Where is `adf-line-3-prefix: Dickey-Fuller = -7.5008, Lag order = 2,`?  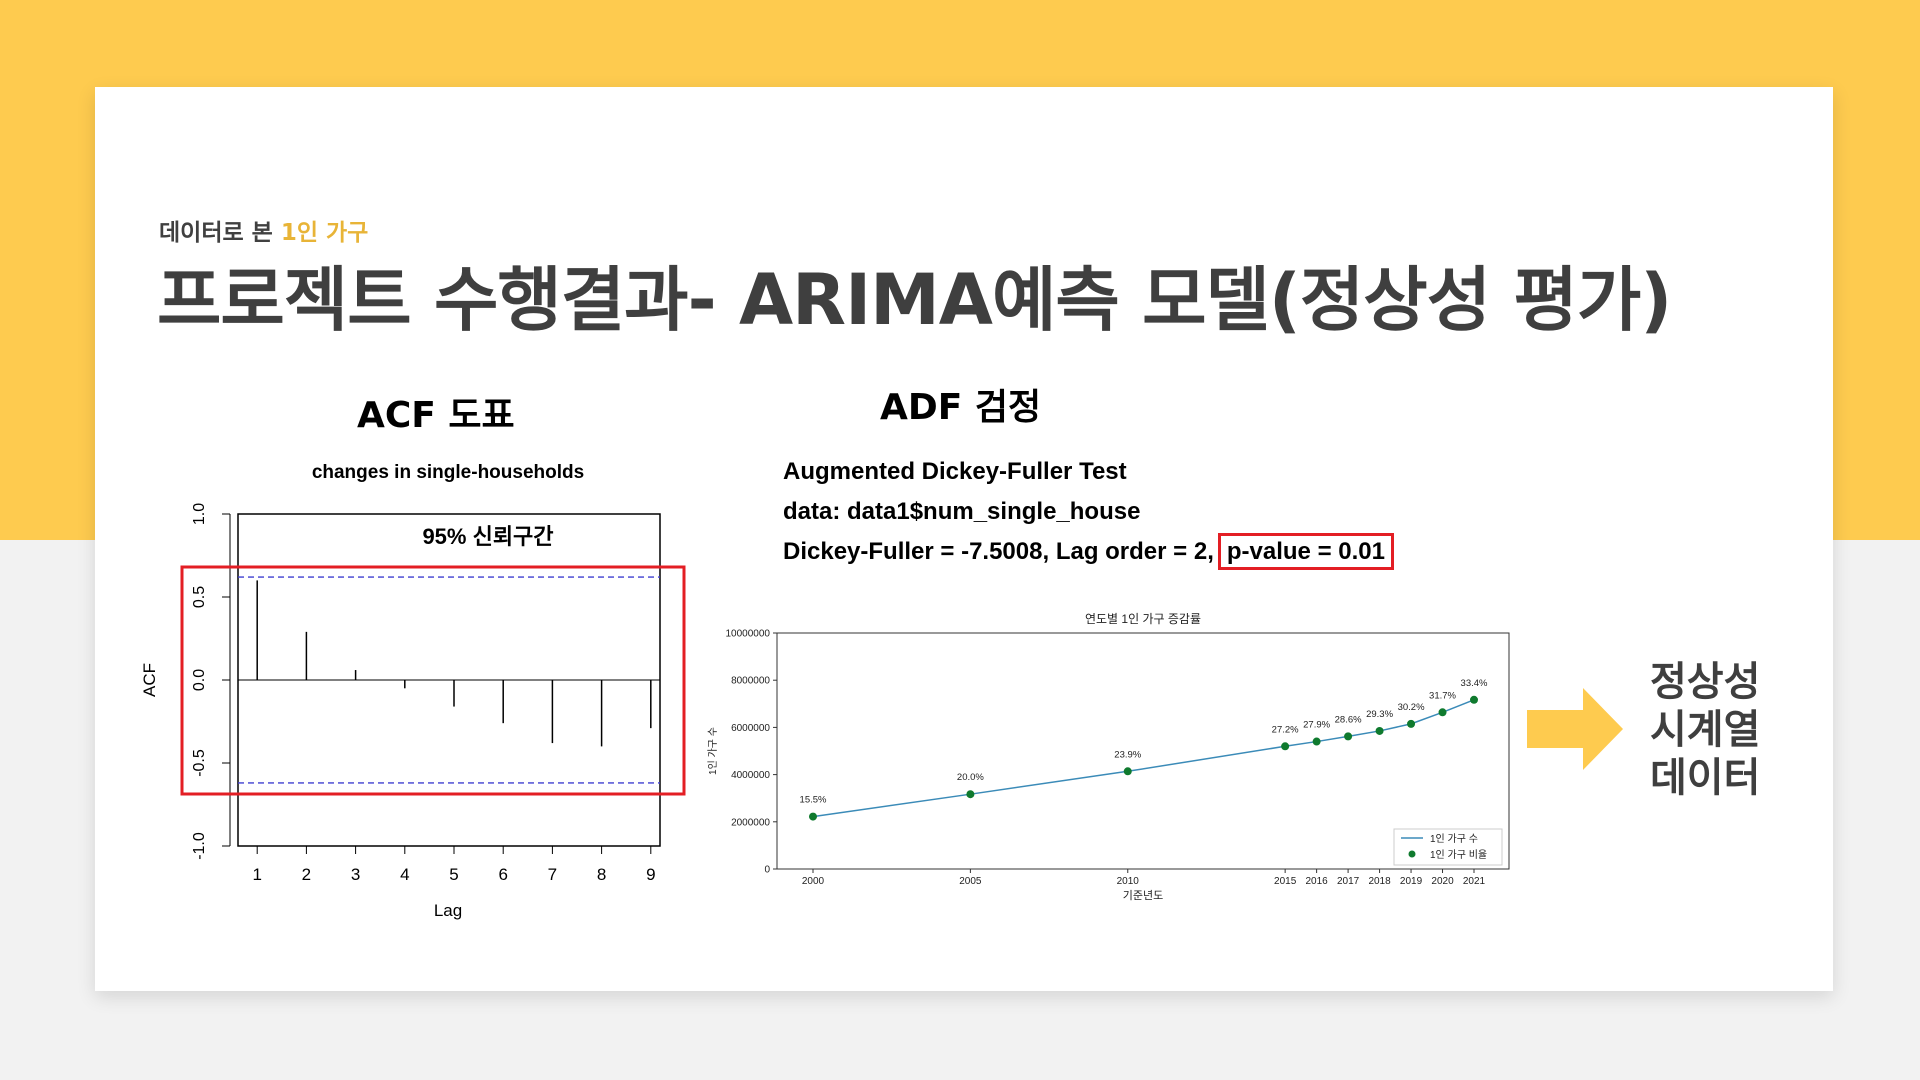 adf-line-3-prefix: Dickey-Fuller = -7.5008, Lag order = 2, is located at coordinates (998, 551).